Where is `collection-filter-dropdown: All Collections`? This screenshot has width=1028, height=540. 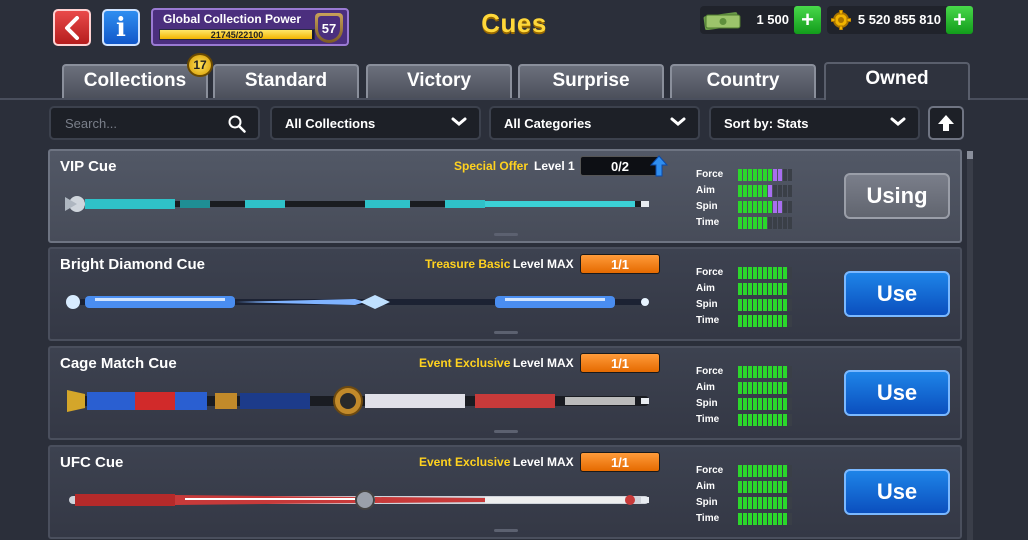 collection-filter-dropdown: All Collections is located at coordinates (375, 123).